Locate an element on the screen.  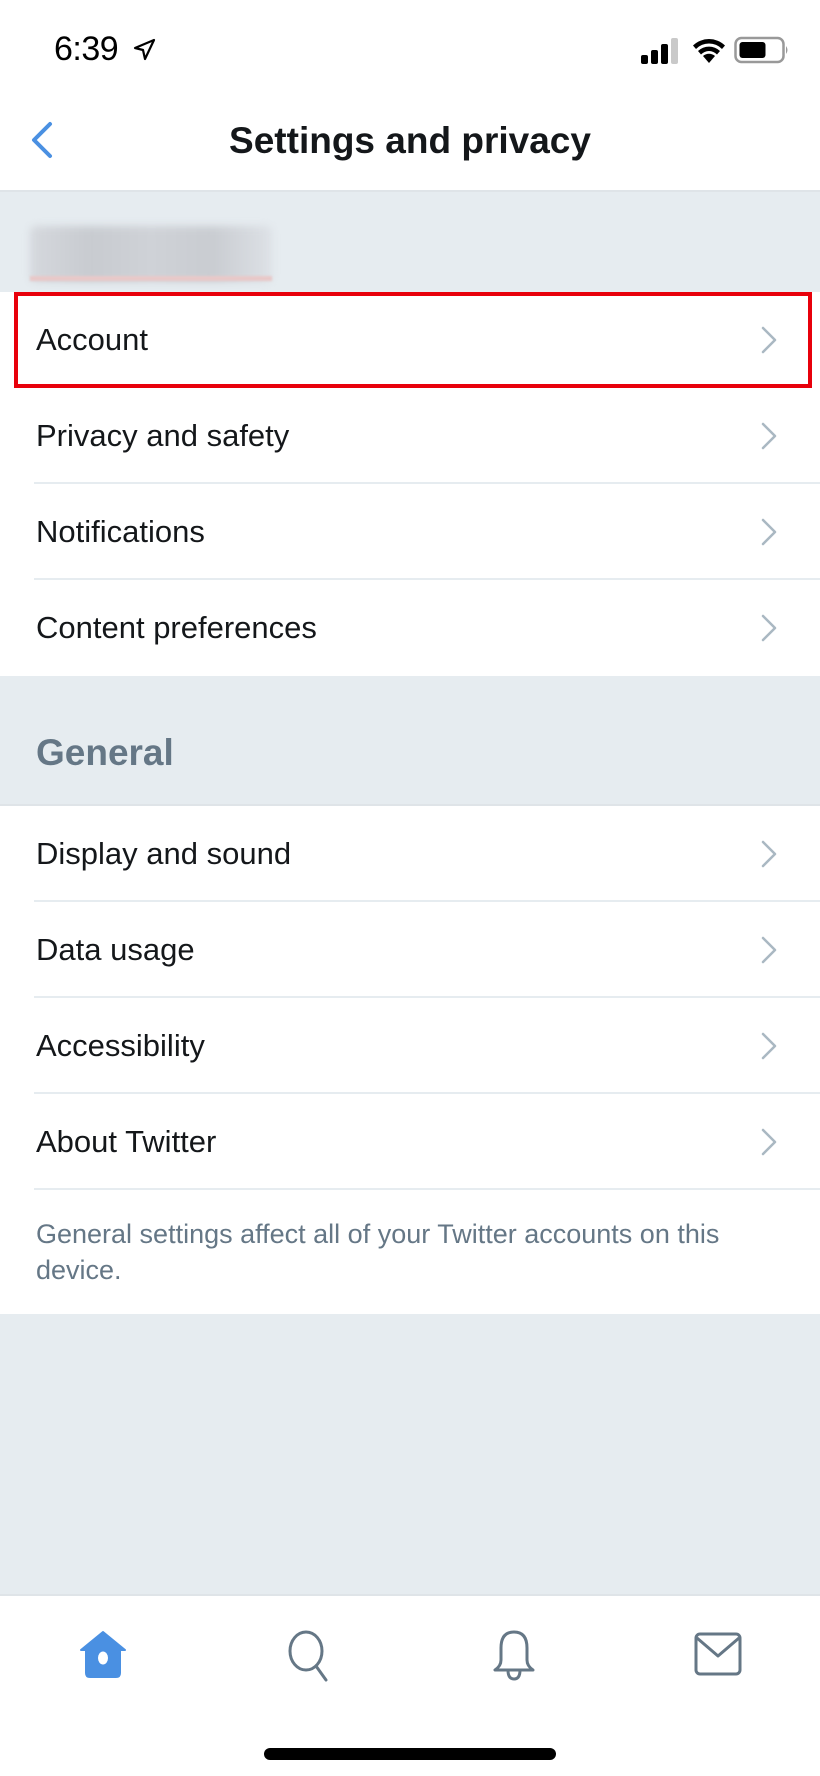
settings-item-label: About Twitter is located at coordinates (126, 1141).